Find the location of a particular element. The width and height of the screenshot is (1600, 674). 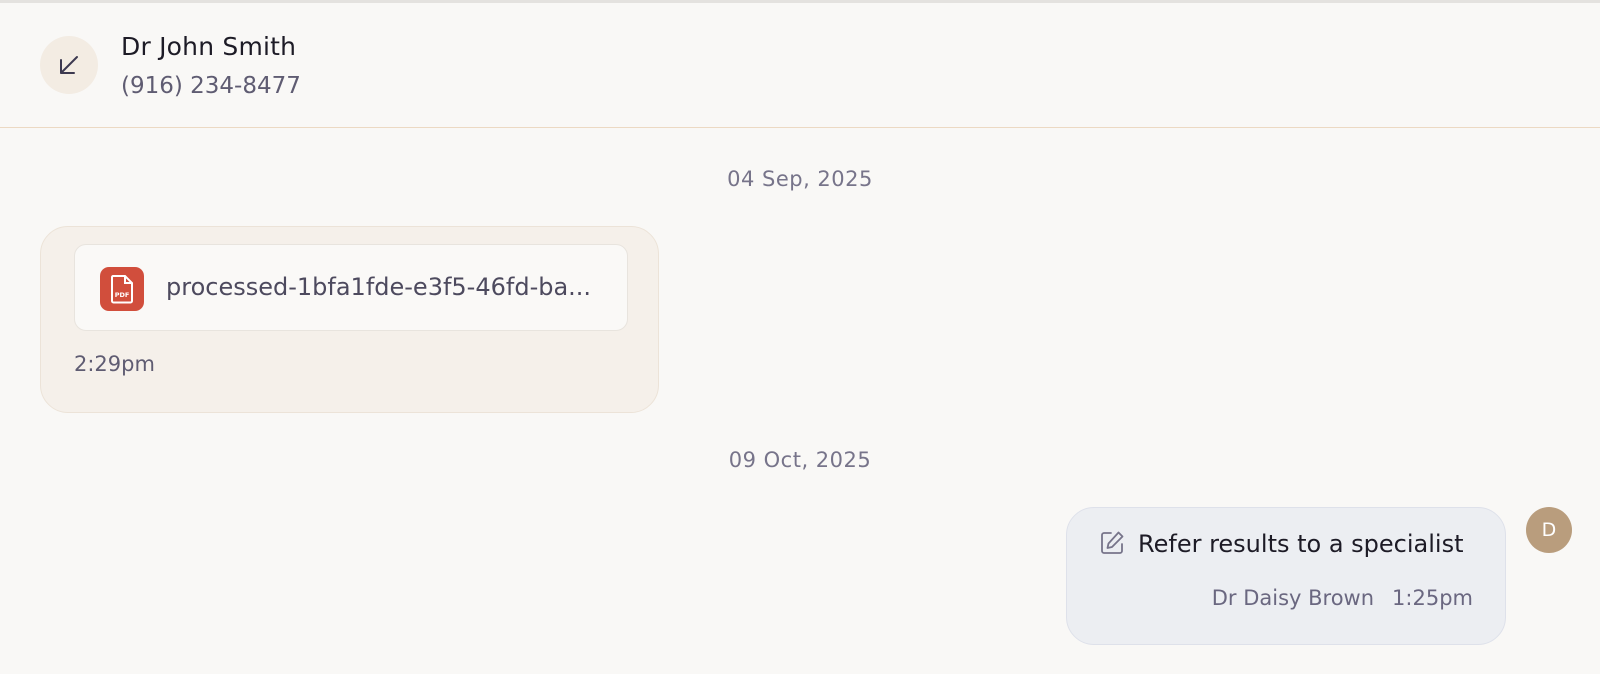

message-timestamp: 1:25pm is located at coordinates (1432, 598).